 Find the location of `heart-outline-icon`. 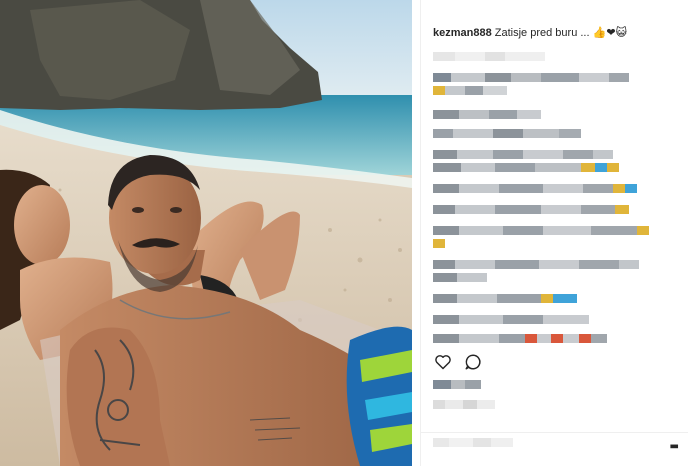

heart-outline-icon is located at coordinates (443, 362).